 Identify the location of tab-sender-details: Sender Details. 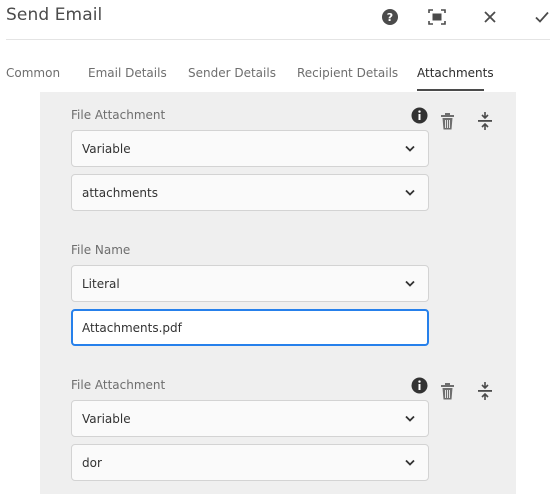
(232, 73).